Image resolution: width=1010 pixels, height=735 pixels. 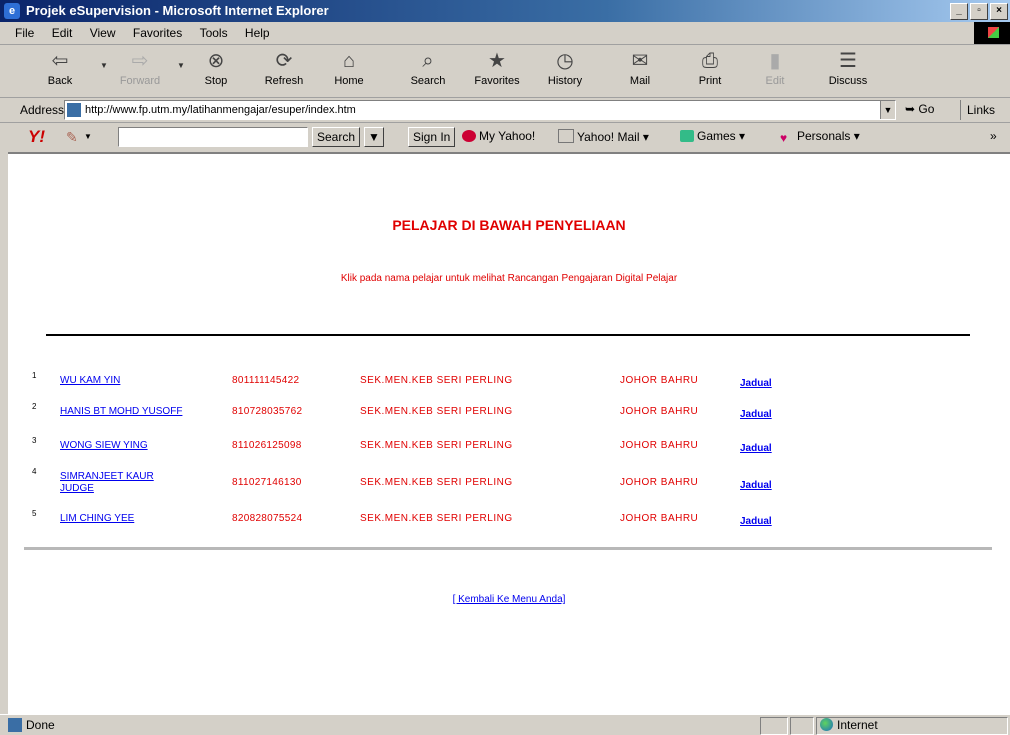 What do you see at coordinates (72, 137) in the screenshot?
I see `pencil-icon: ✎` at bounding box center [72, 137].